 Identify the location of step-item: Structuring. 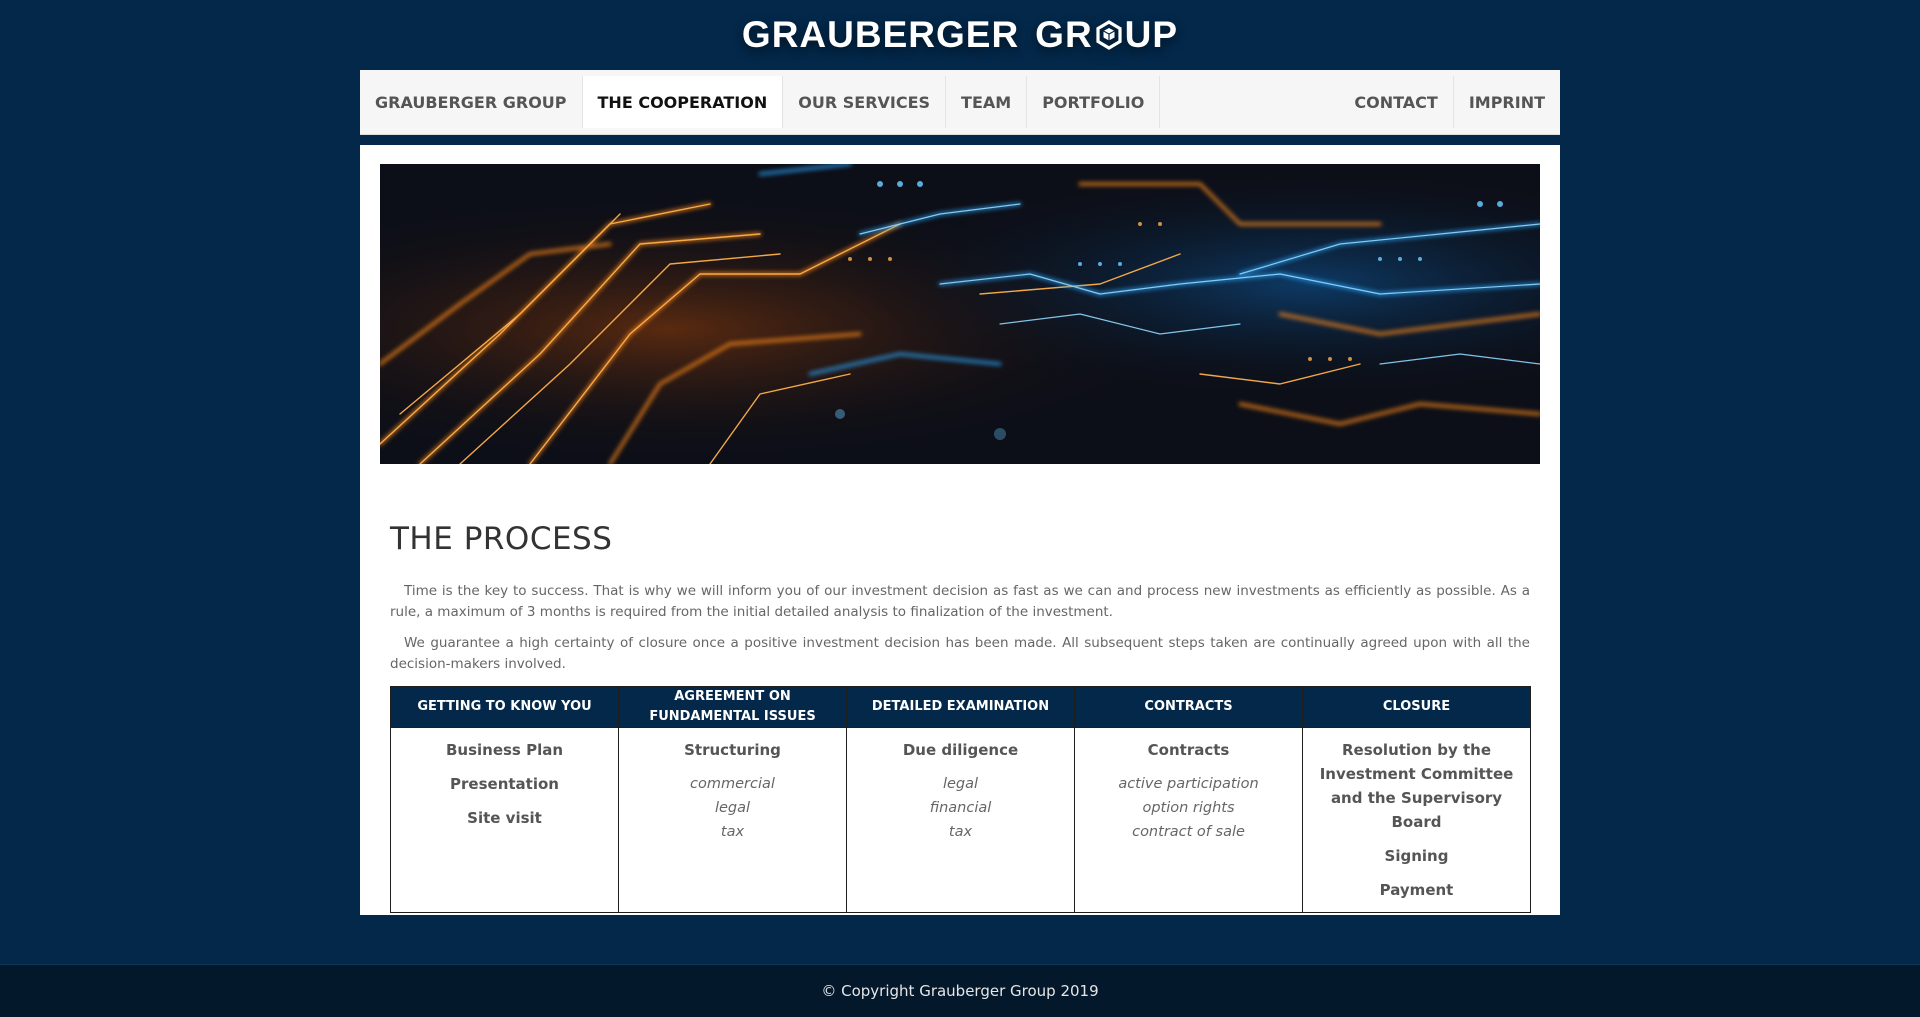
(732, 750).